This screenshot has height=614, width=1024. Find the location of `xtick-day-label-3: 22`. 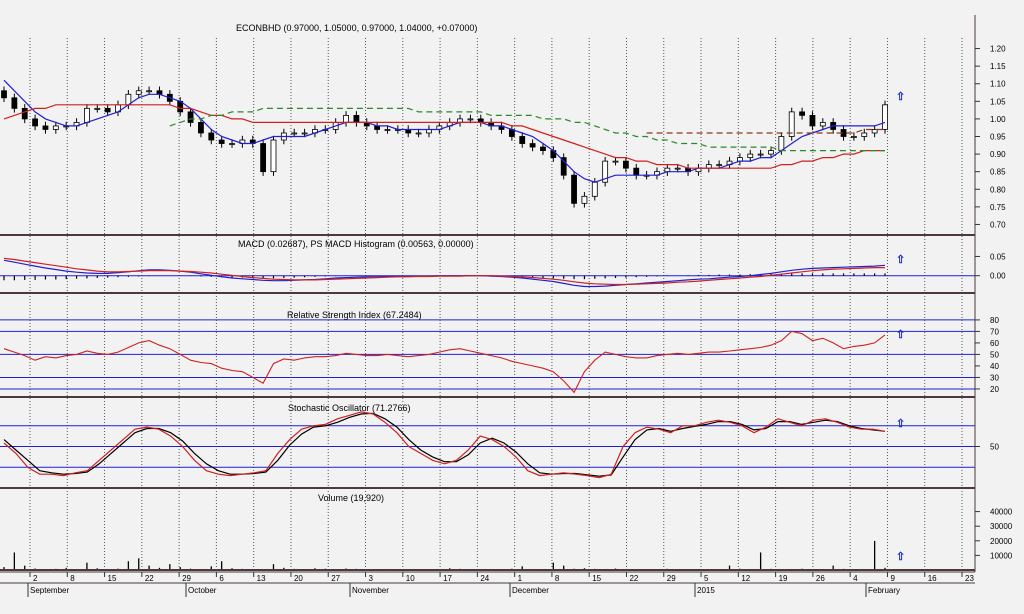

xtick-day-label-3: 22 is located at coordinates (149, 578).